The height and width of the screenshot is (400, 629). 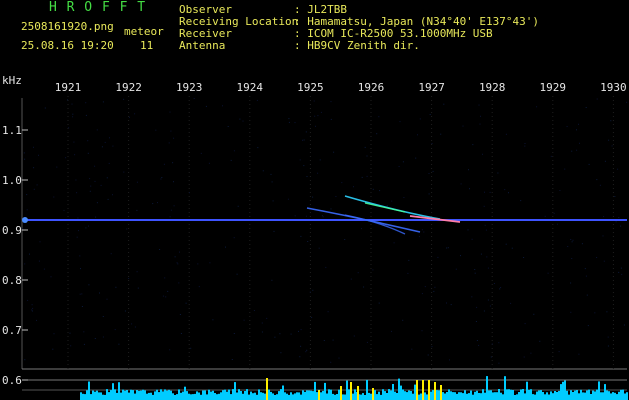 I want to click on x-tick-label: 1924, so click(x=250, y=87).